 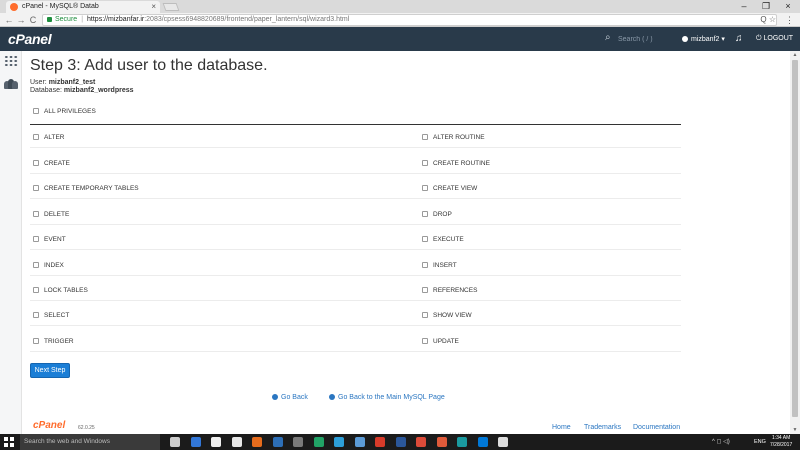 What do you see at coordinates (440, 342) in the screenshot?
I see `privilege-update: UPDATE` at bounding box center [440, 342].